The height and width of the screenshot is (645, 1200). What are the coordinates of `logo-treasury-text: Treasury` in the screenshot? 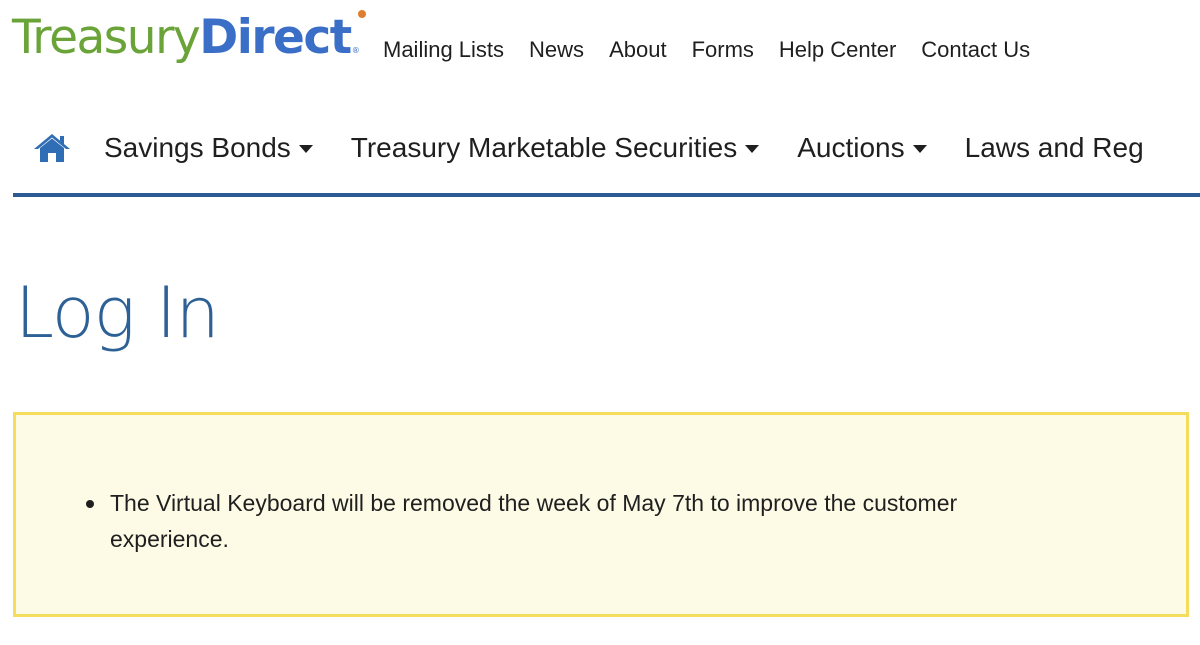 It's located at (106, 37).